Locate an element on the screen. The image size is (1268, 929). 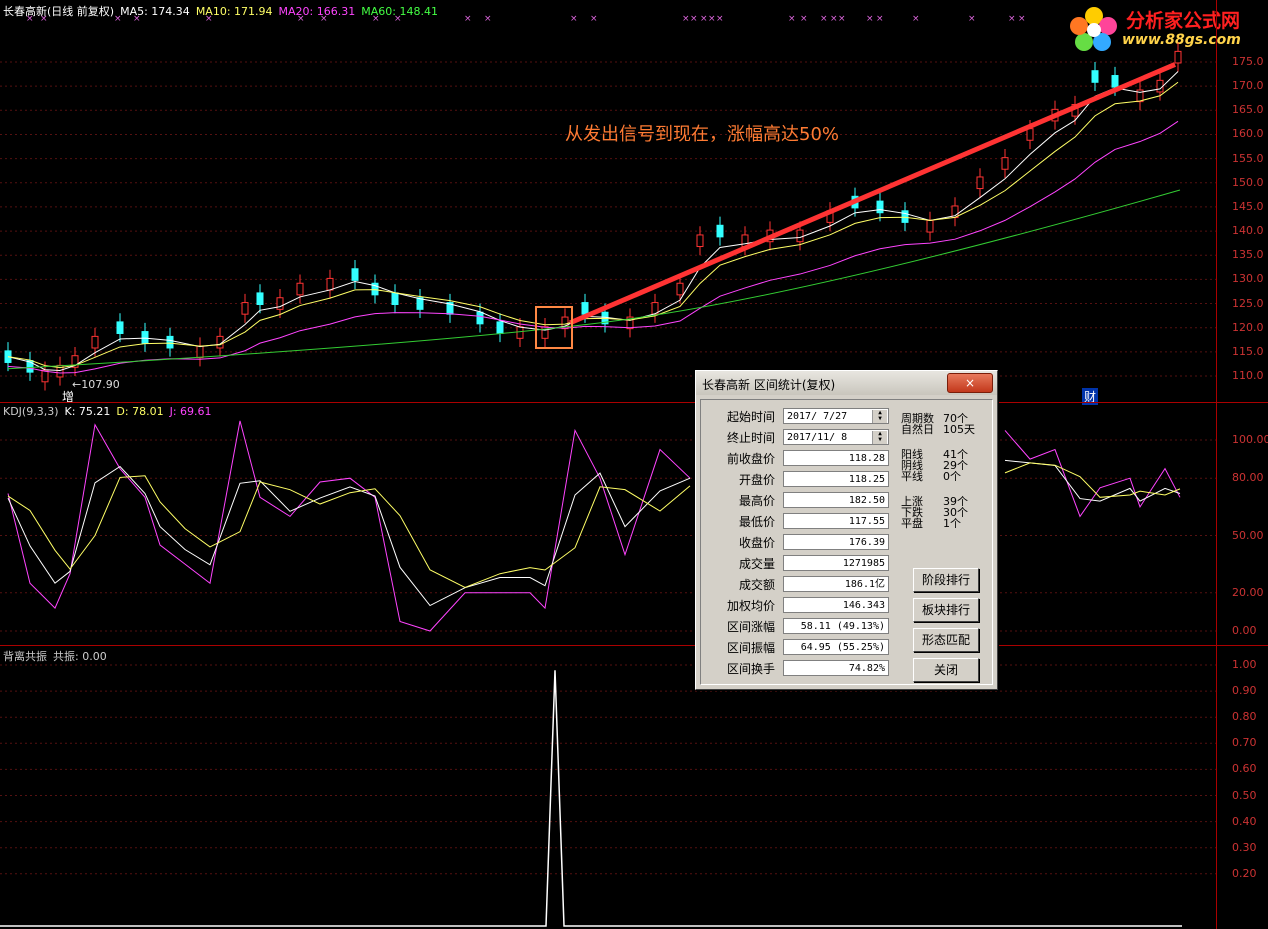
pattern-match-button: 形态匹配 is located at coordinates (946, 640).